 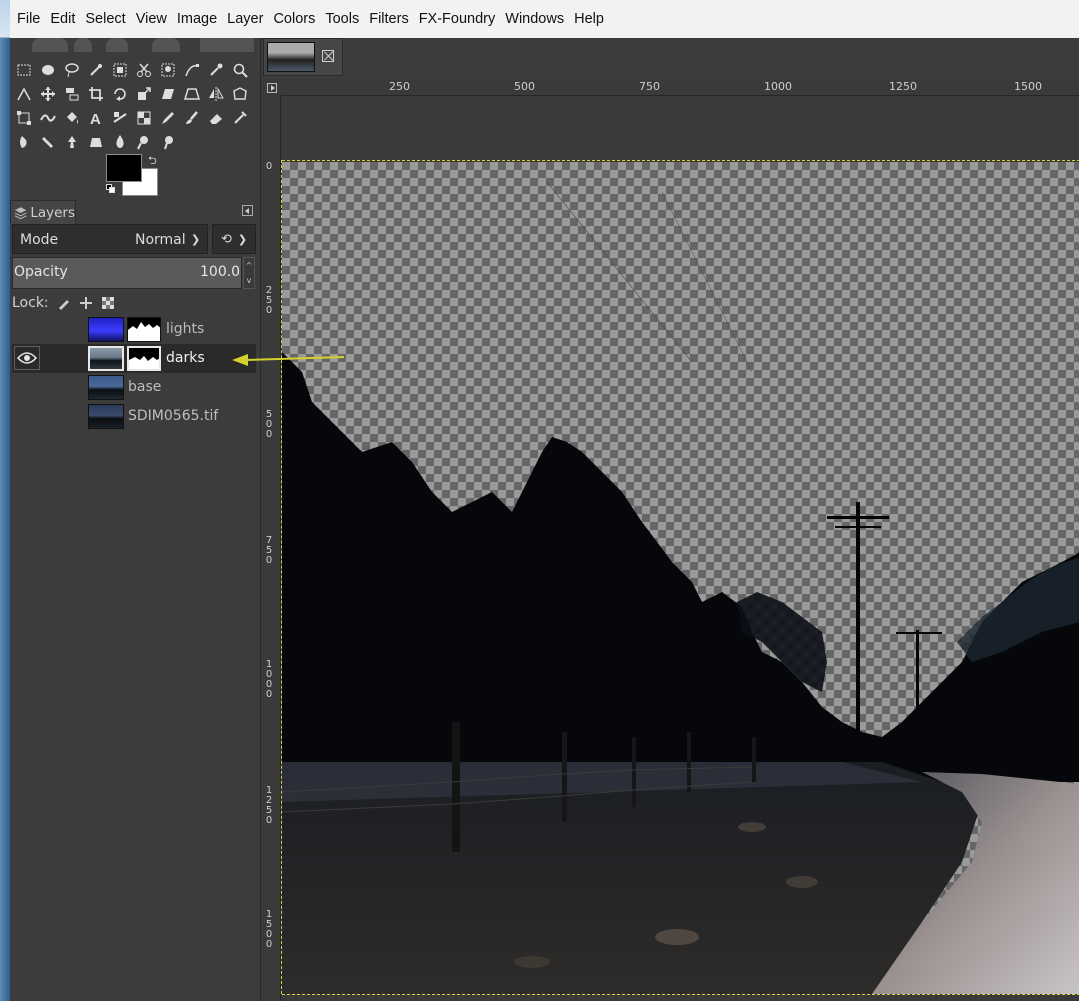 I want to click on tool-unified-transform, so click(x=24, y=118).